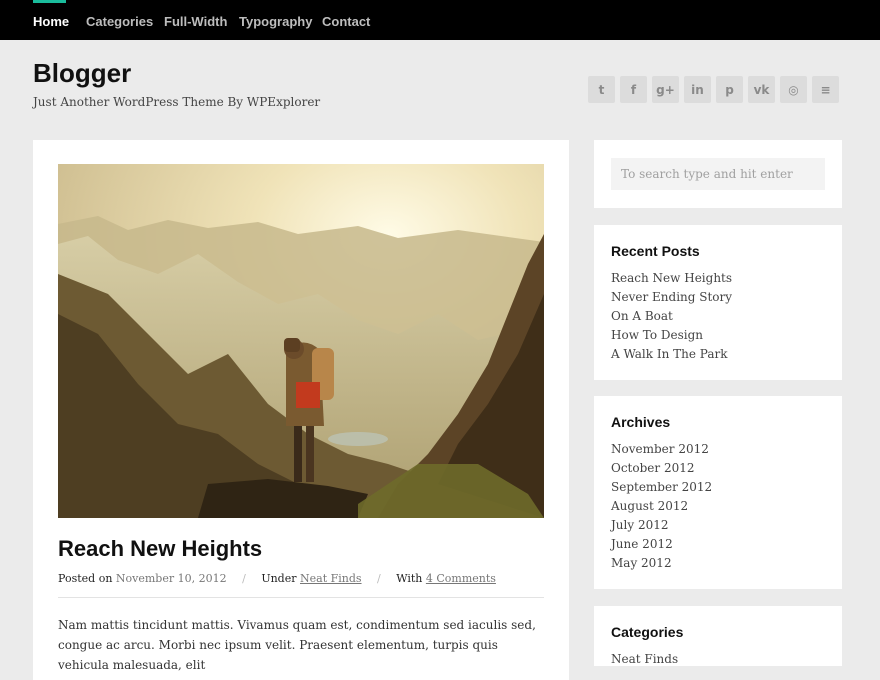 This screenshot has height=680, width=880. Describe the element at coordinates (279, 578) in the screenshot. I see `under-label: Under` at that location.